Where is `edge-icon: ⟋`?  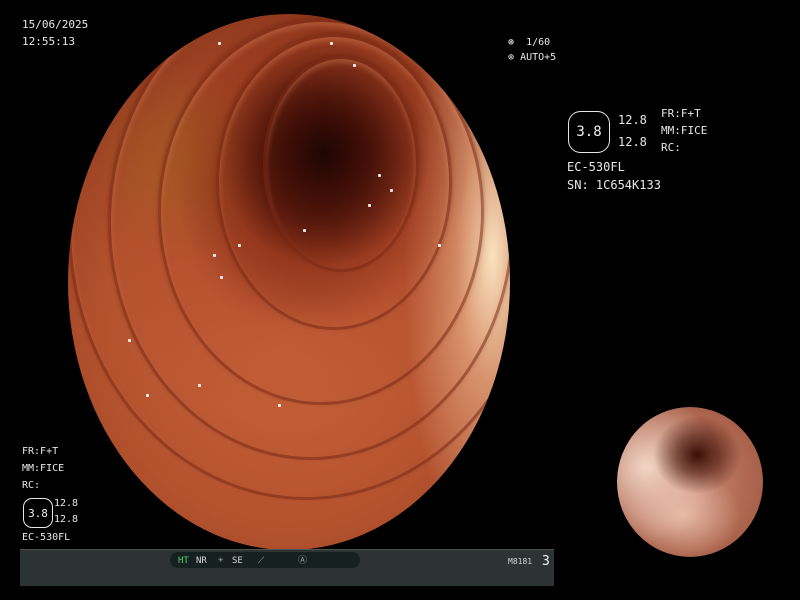
edge-icon: ⟋ is located at coordinates (261, 561).